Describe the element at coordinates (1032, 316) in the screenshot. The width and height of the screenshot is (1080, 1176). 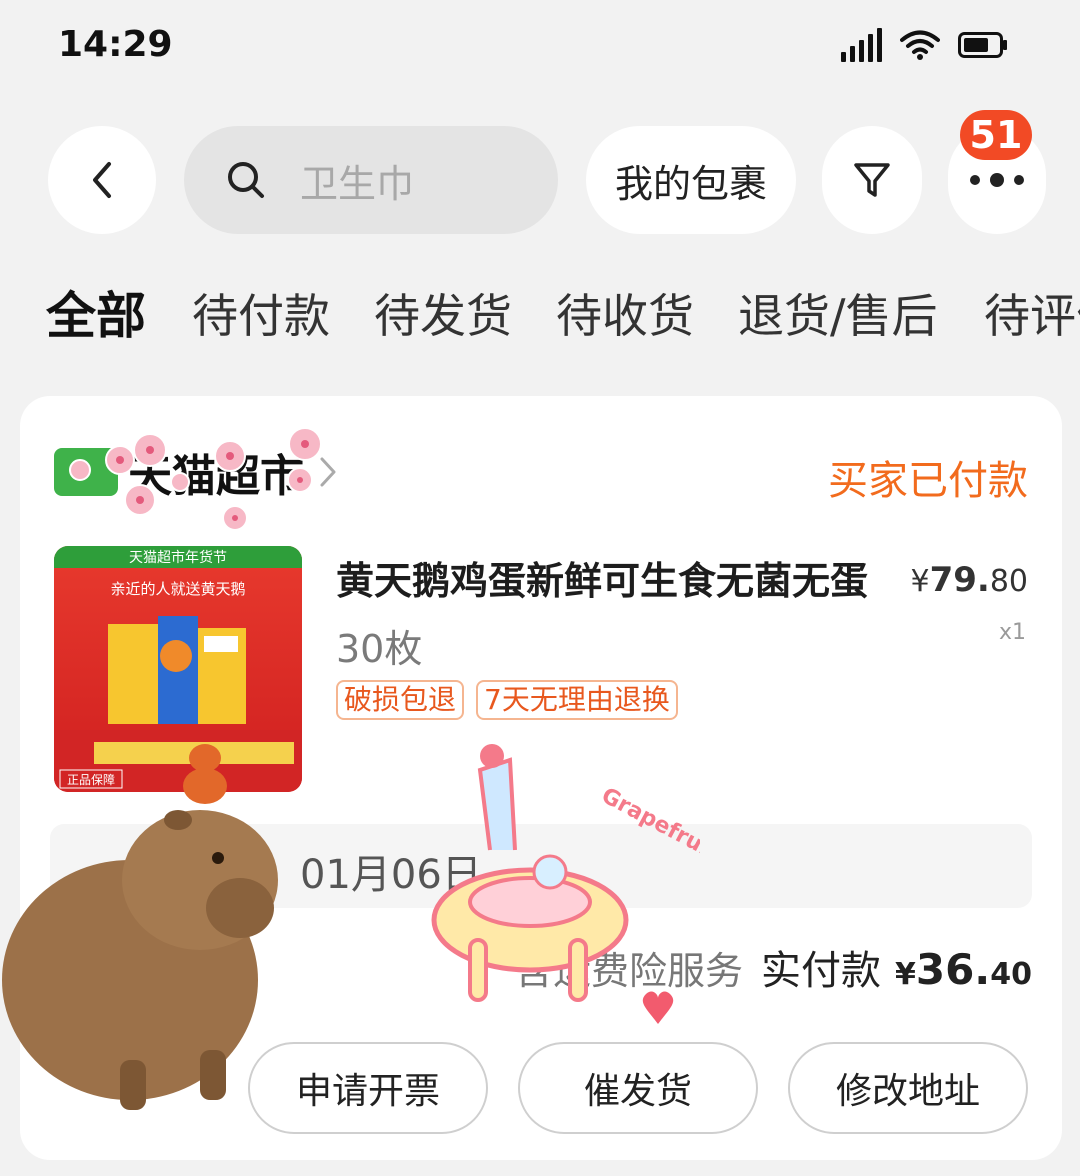
I see `tab-pending-review: 待评价` at that location.